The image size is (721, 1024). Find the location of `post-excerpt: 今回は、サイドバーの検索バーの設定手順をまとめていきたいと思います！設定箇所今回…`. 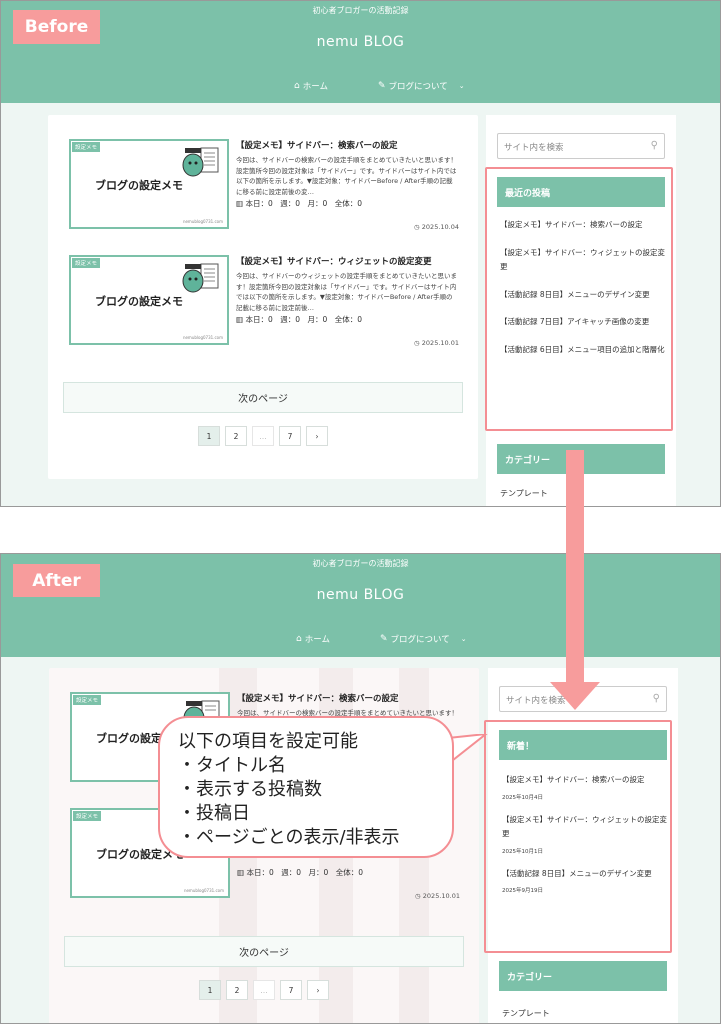

post-excerpt: 今回は、サイドバーの検索バーの設定手順をまとめていきたいと思います！設定箇所今回… is located at coordinates (346, 176).